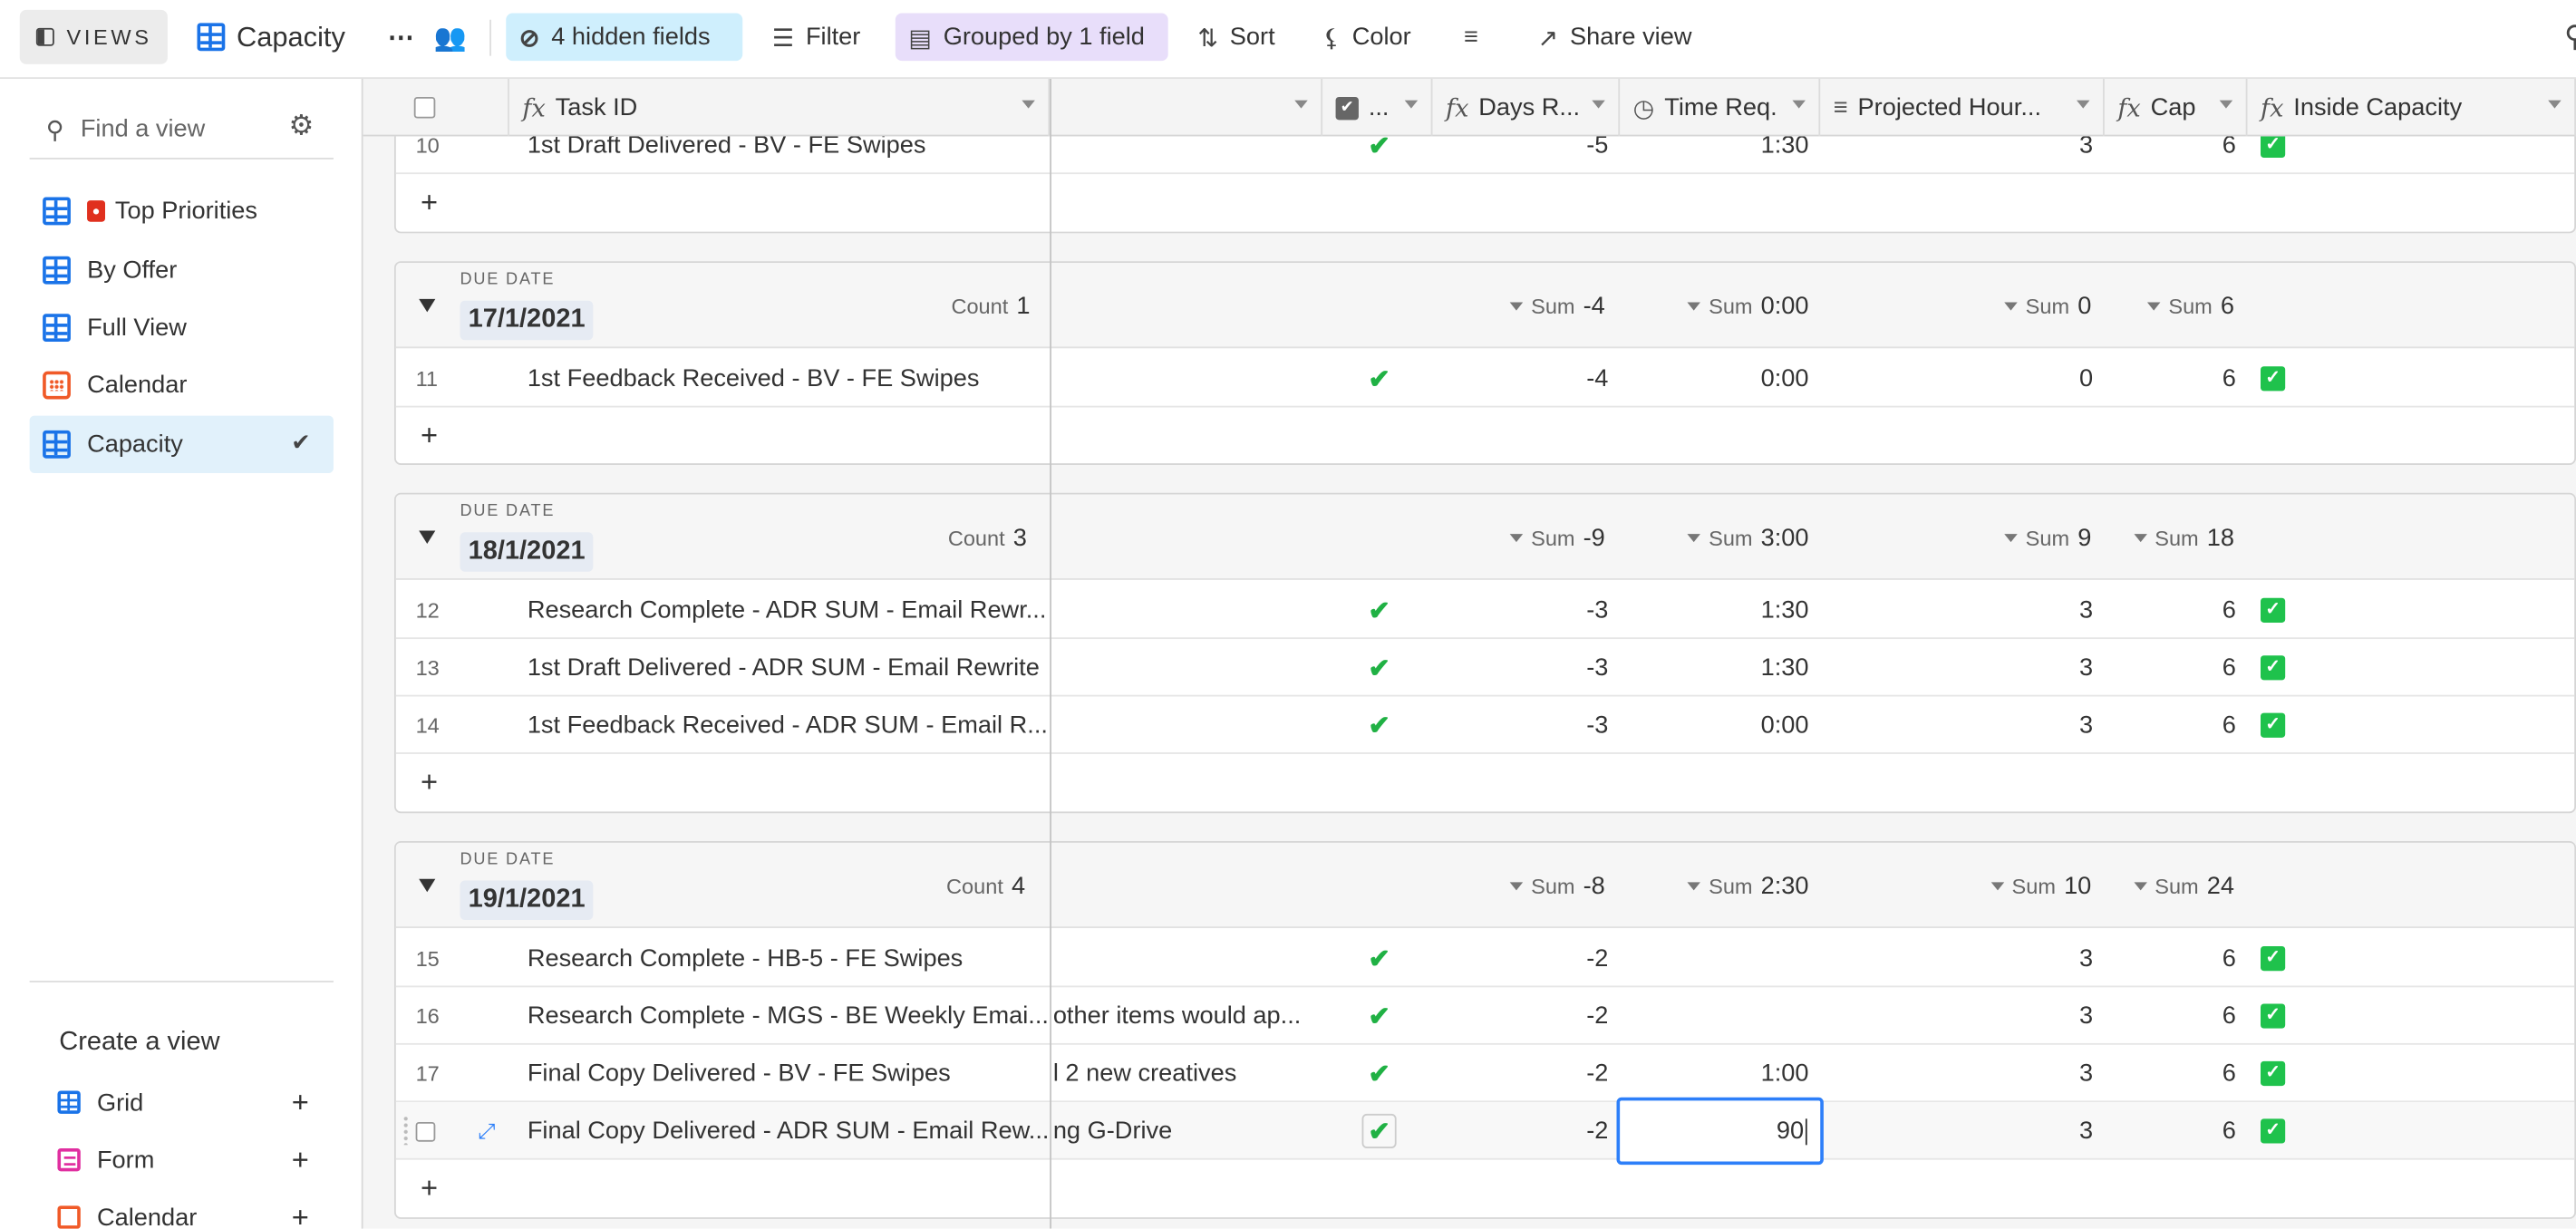 This screenshot has width=2576, height=1229. I want to click on sum-days: Sum -9, so click(1555, 538).